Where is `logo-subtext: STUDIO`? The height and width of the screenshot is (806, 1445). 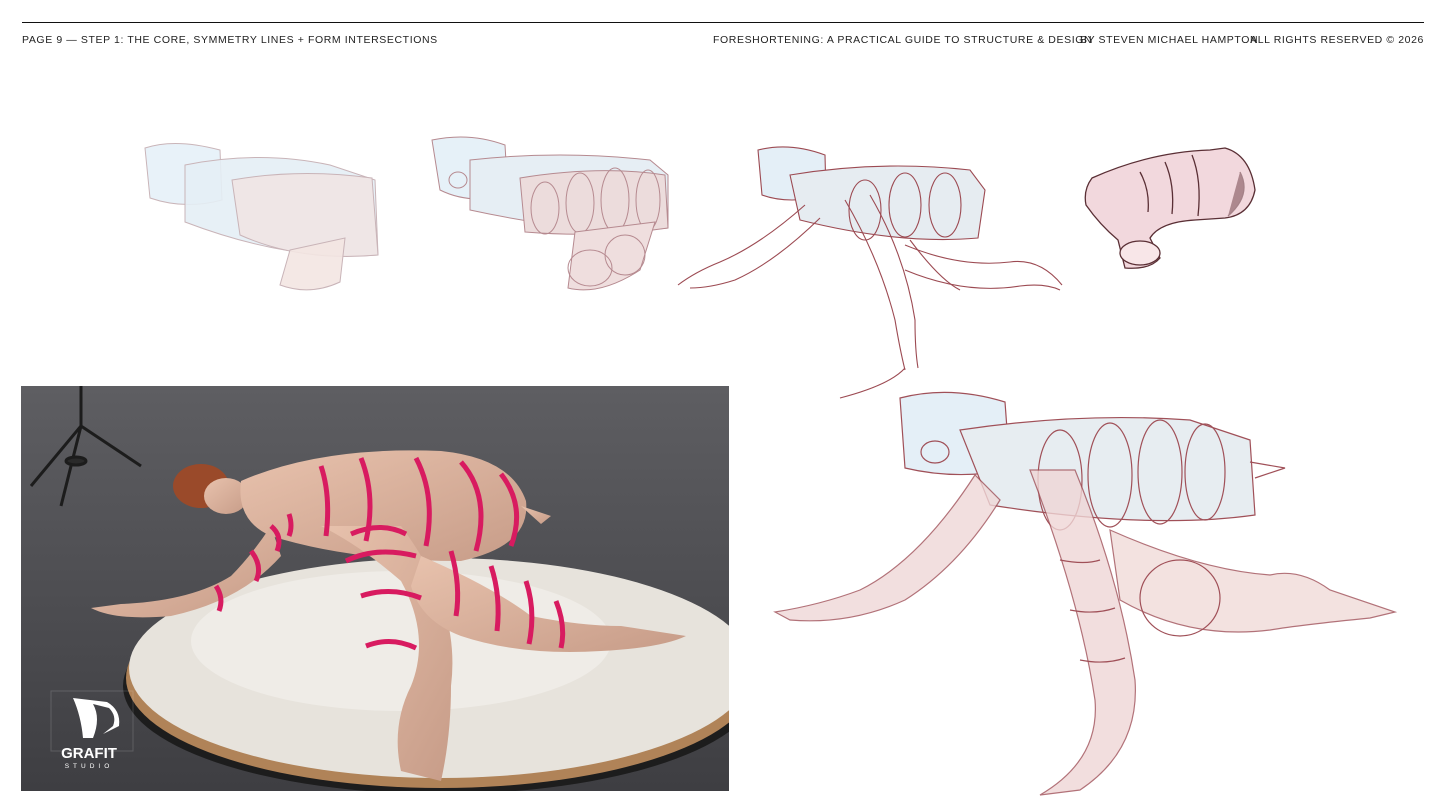
logo-subtext: STUDIO is located at coordinates (89, 766).